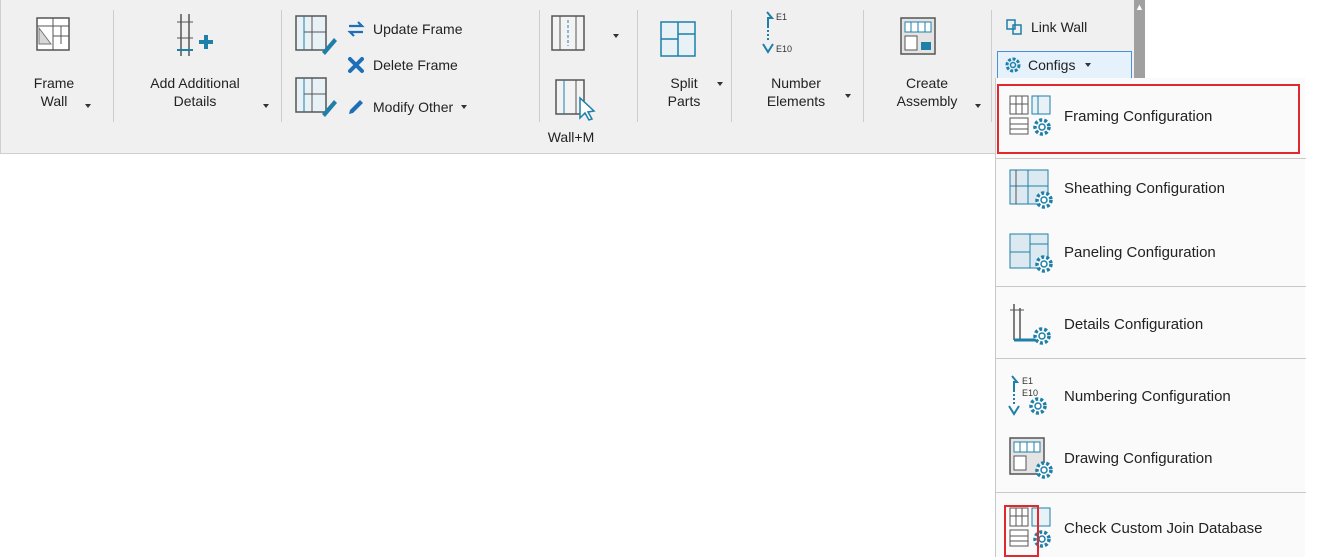  I want to click on modify-frame-icon, so click(316, 97).